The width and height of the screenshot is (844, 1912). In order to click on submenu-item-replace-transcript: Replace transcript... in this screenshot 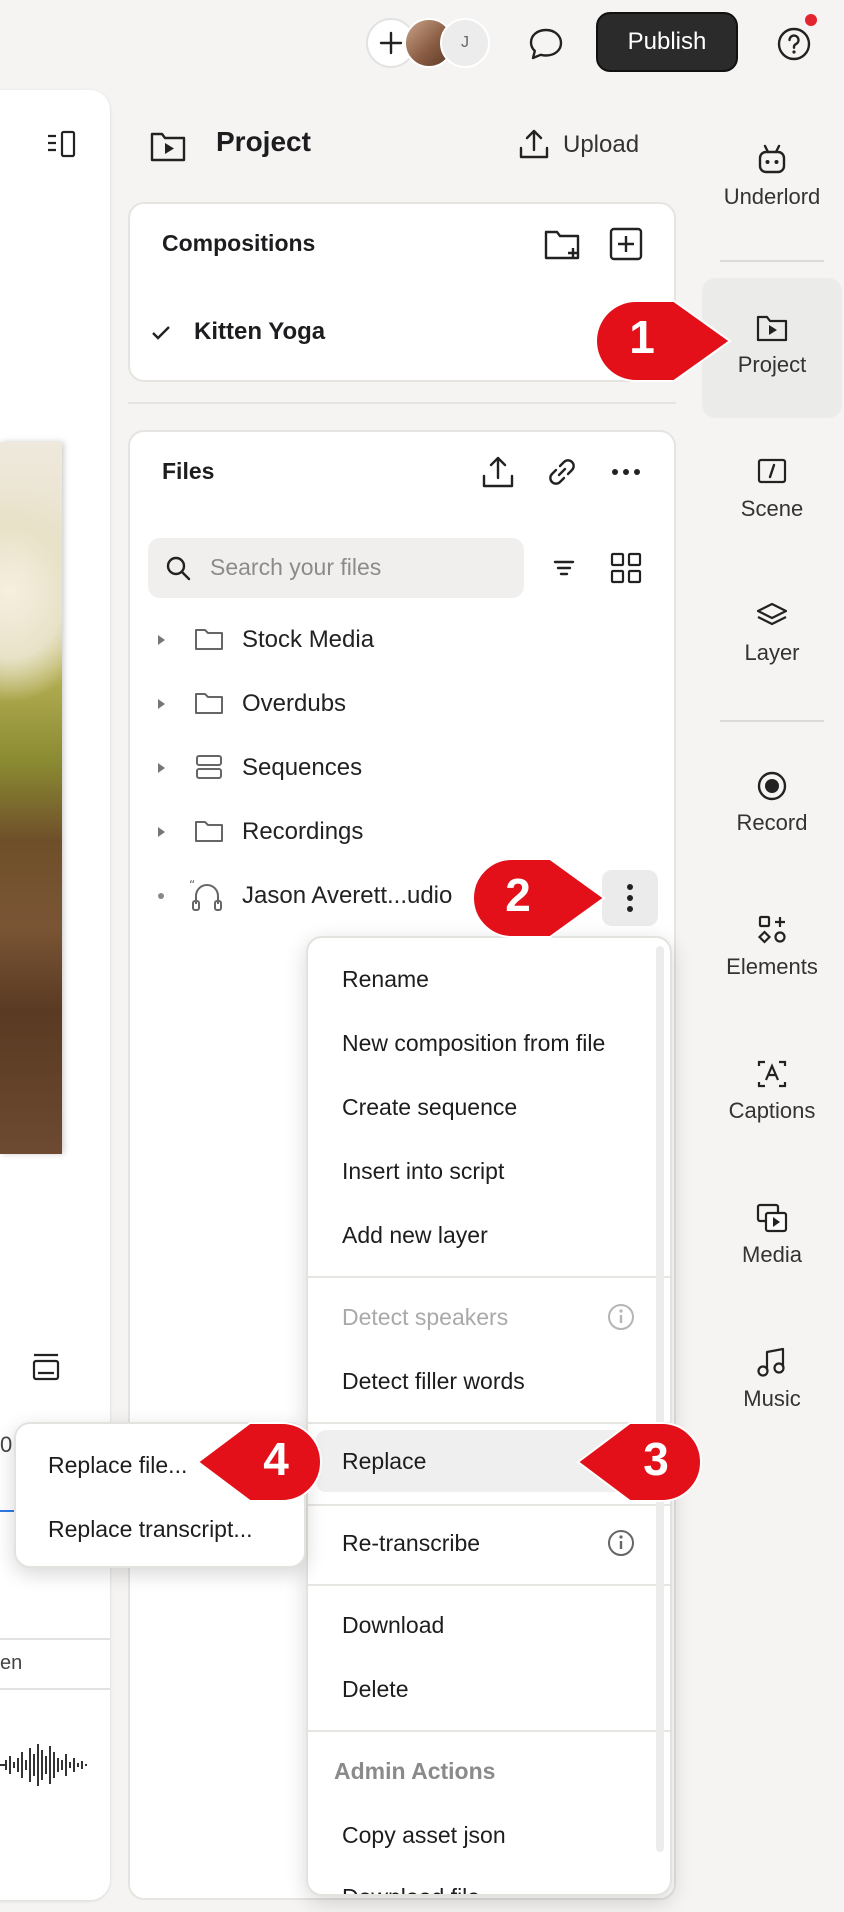, I will do `click(150, 1529)`.